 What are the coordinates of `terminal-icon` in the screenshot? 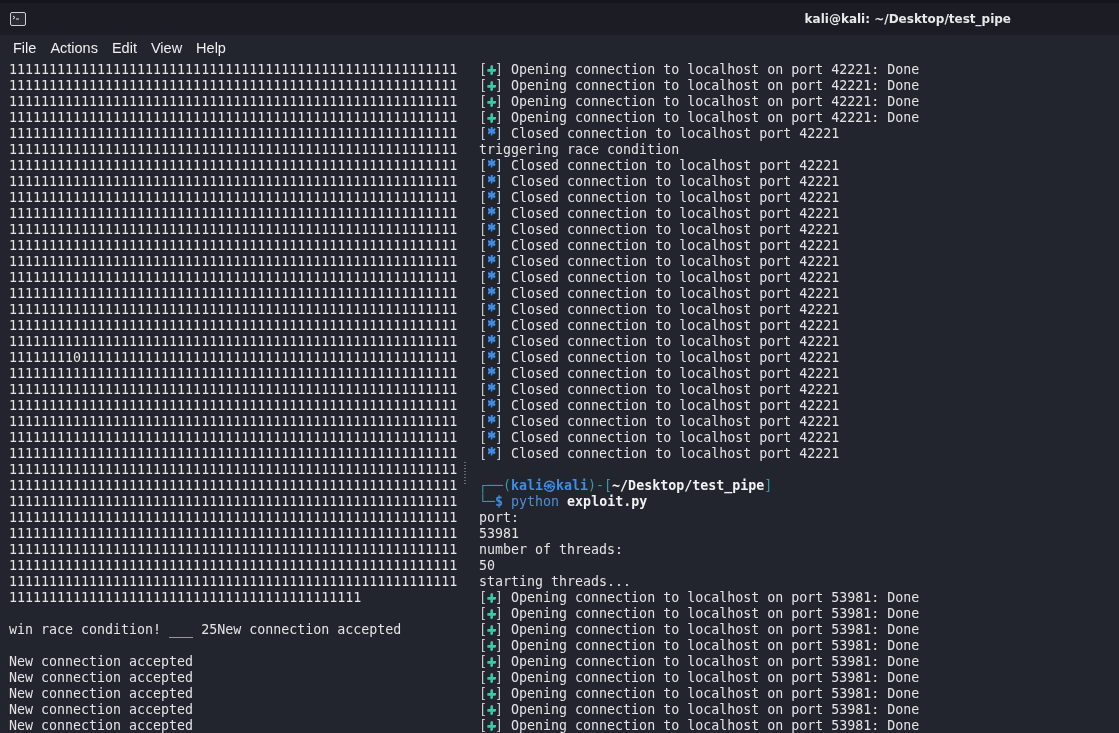 It's located at (18, 19).